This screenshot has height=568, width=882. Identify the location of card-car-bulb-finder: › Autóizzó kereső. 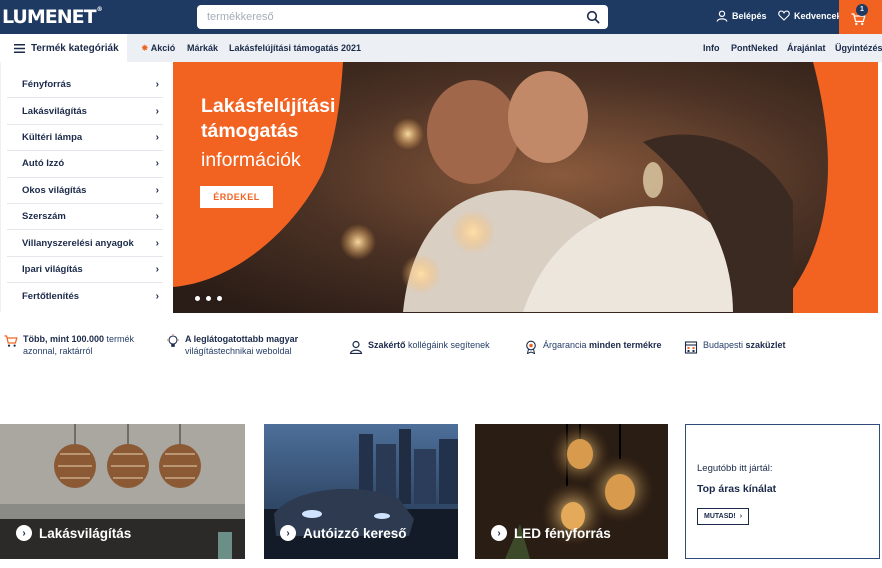
(361, 491).